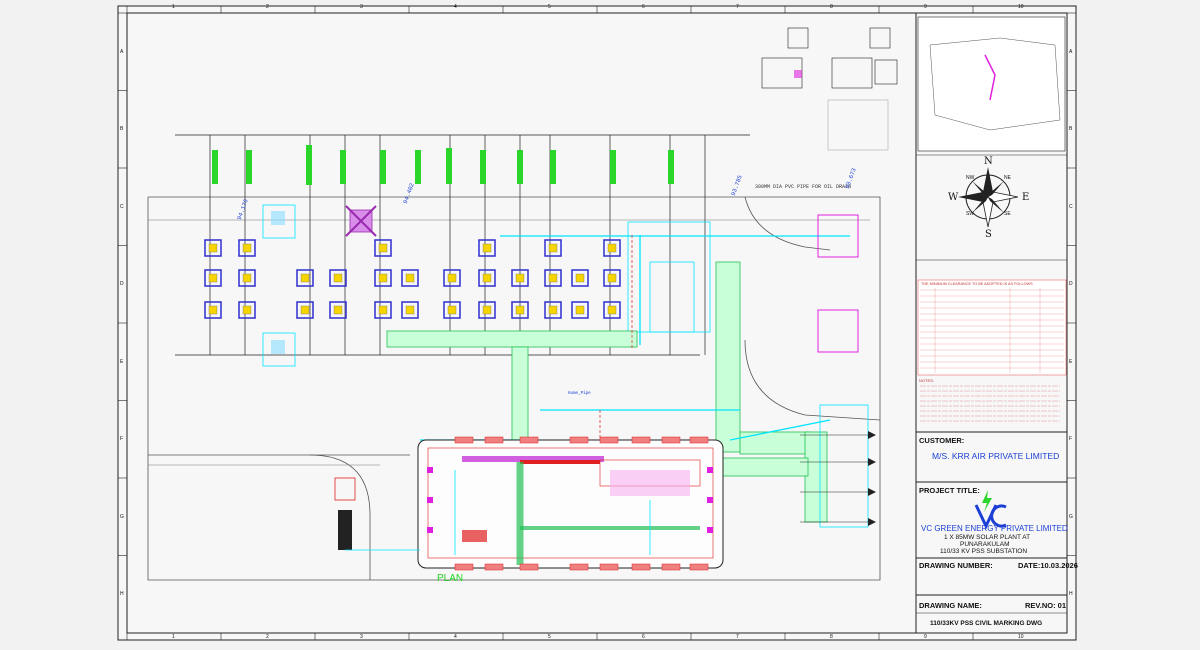 This screenshot has height=650, width=1200. Describe the element at coordinates (122, 594) in the screenshot. I see `grid-row-label: H` at that location.